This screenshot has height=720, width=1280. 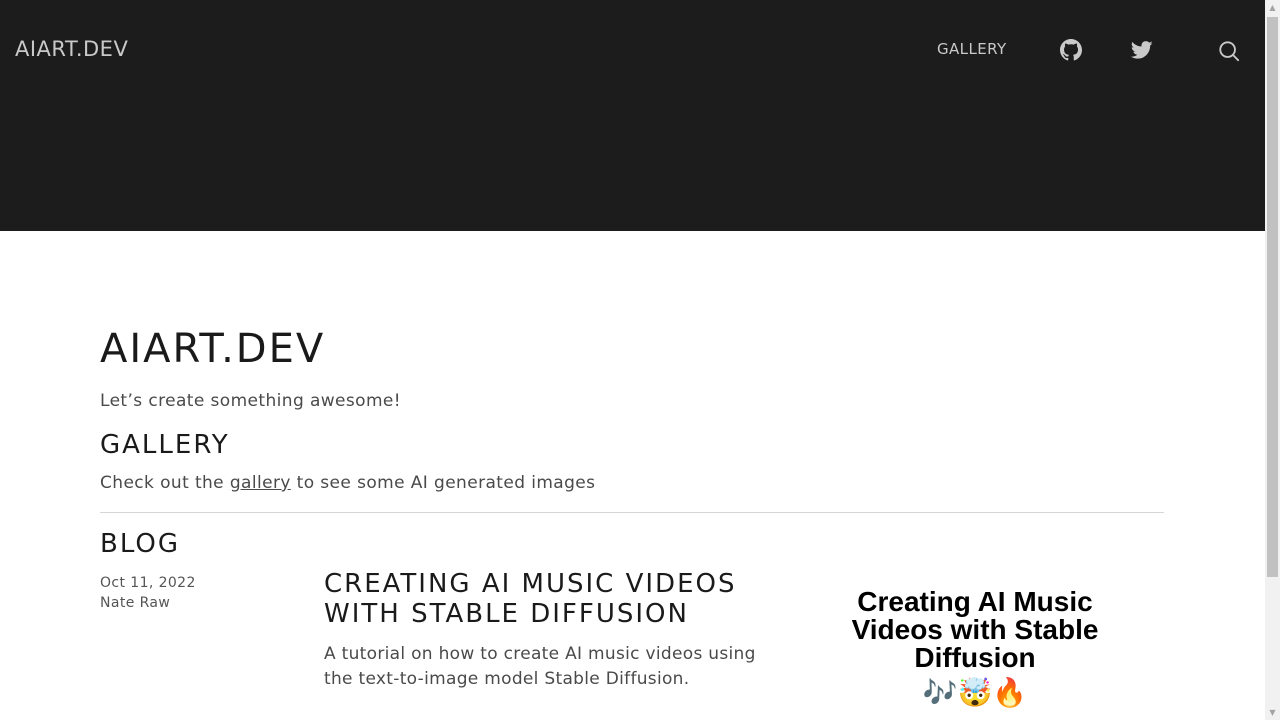 What do you see at coordinates (71, 49) in the screenshot?
I see `brand-link: AIART.DEV` at bounding box center [71, 49].